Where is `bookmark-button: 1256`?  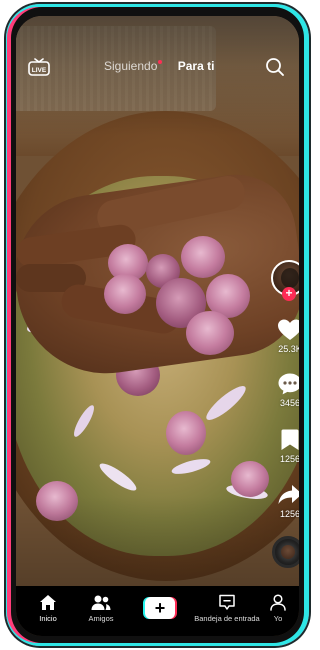 bookmark-button: 1256 is located at coordinates (283, 446).